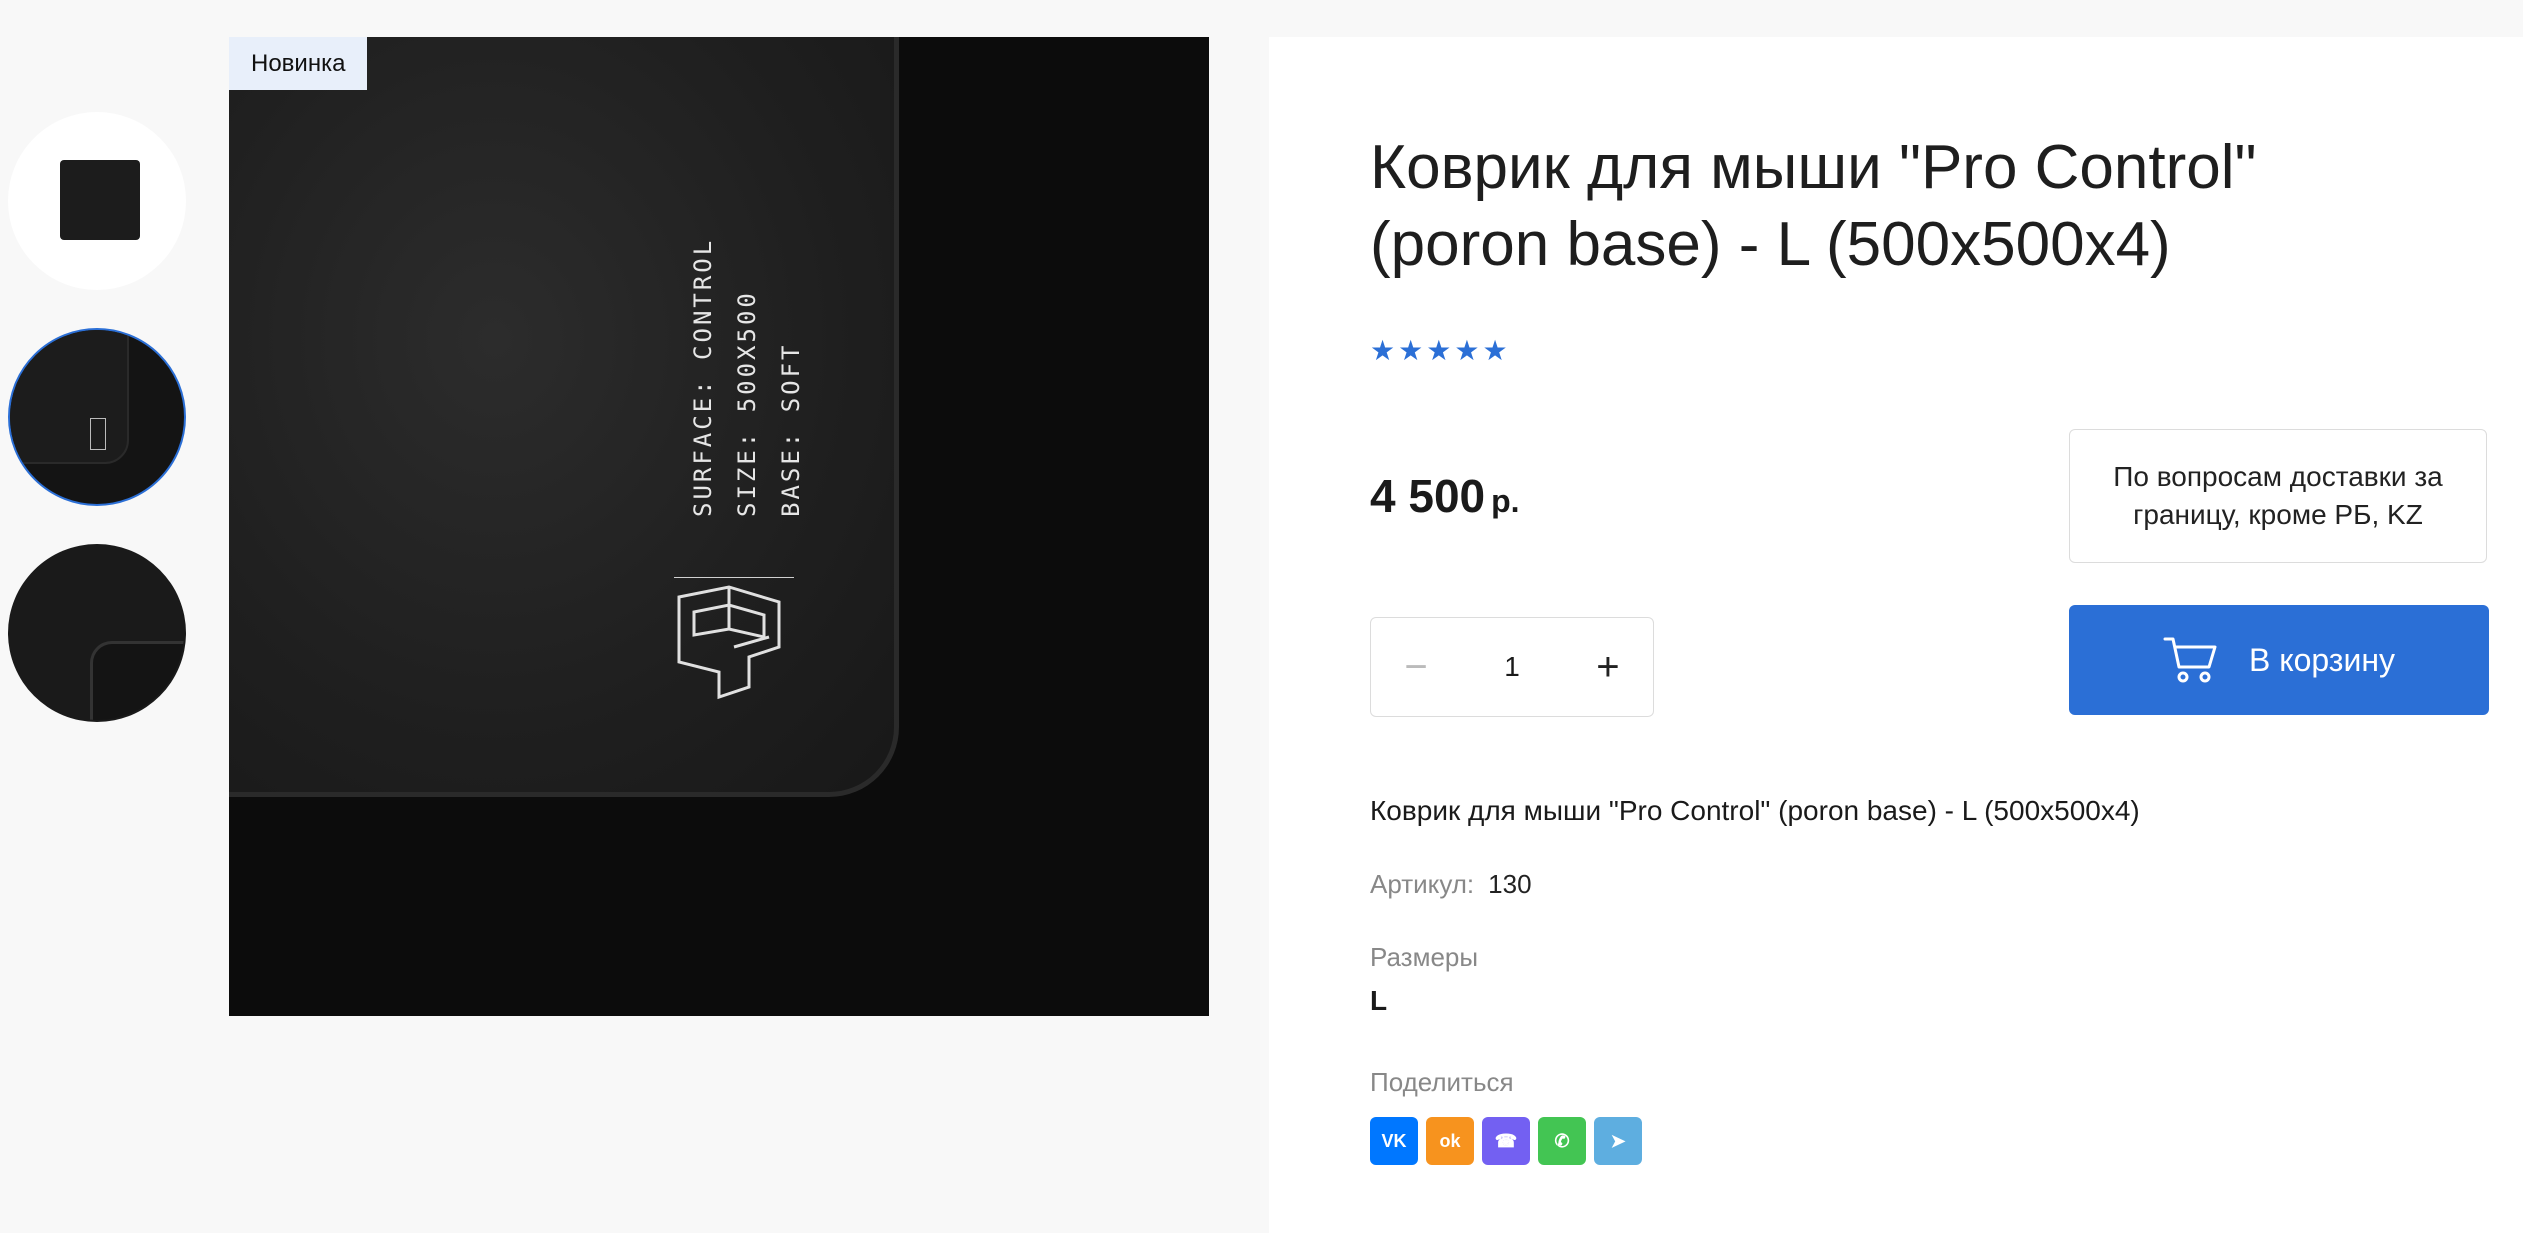 The height and width of the screenshot is (1233, 2523). I want to click on sku-row: Артикул: 130, so click(1451, 884).